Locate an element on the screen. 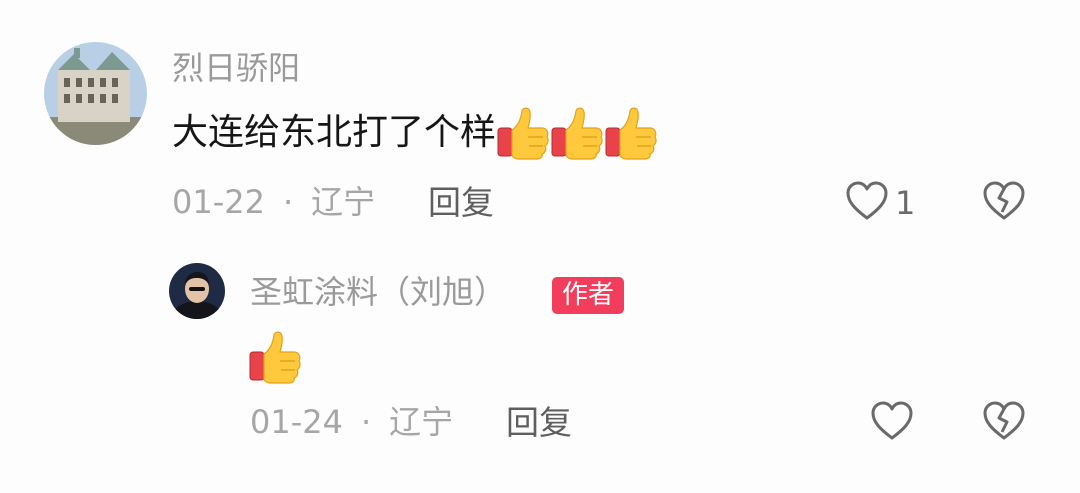 The width and height of the screenshot is (1080, 493). like-count: 1 is located at coordinates (905, 203).